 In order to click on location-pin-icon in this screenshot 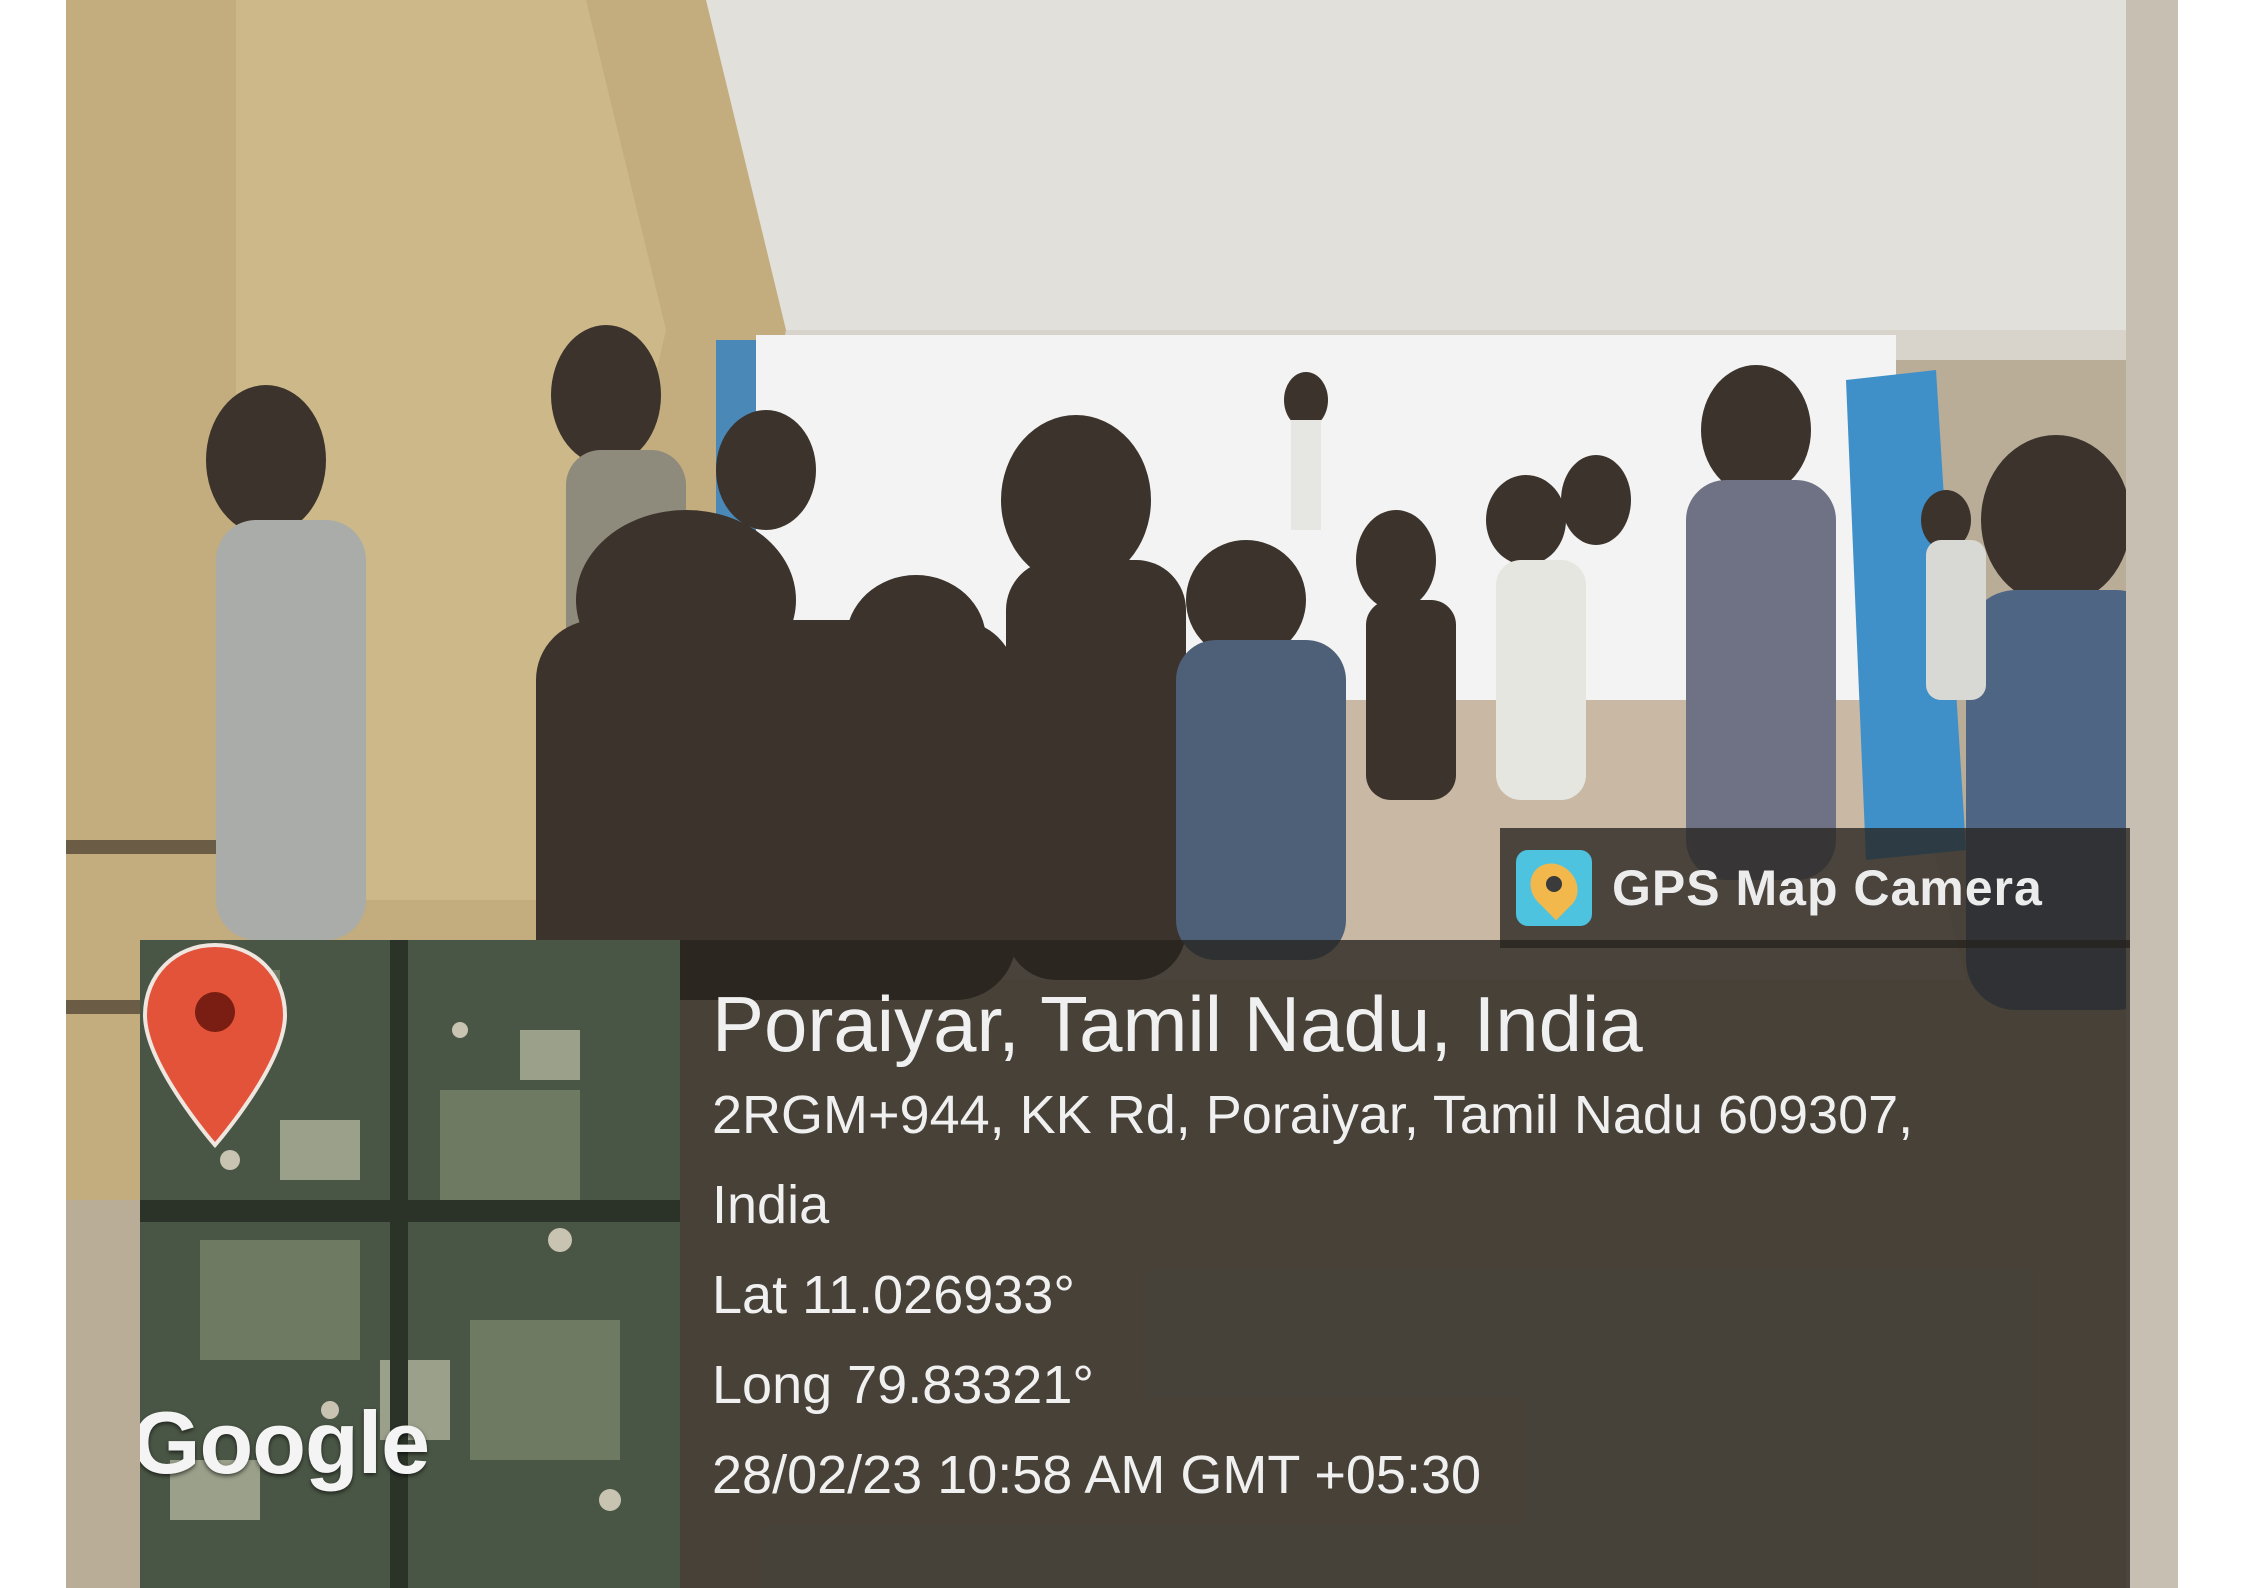, I will do `click(215, 1045)`.